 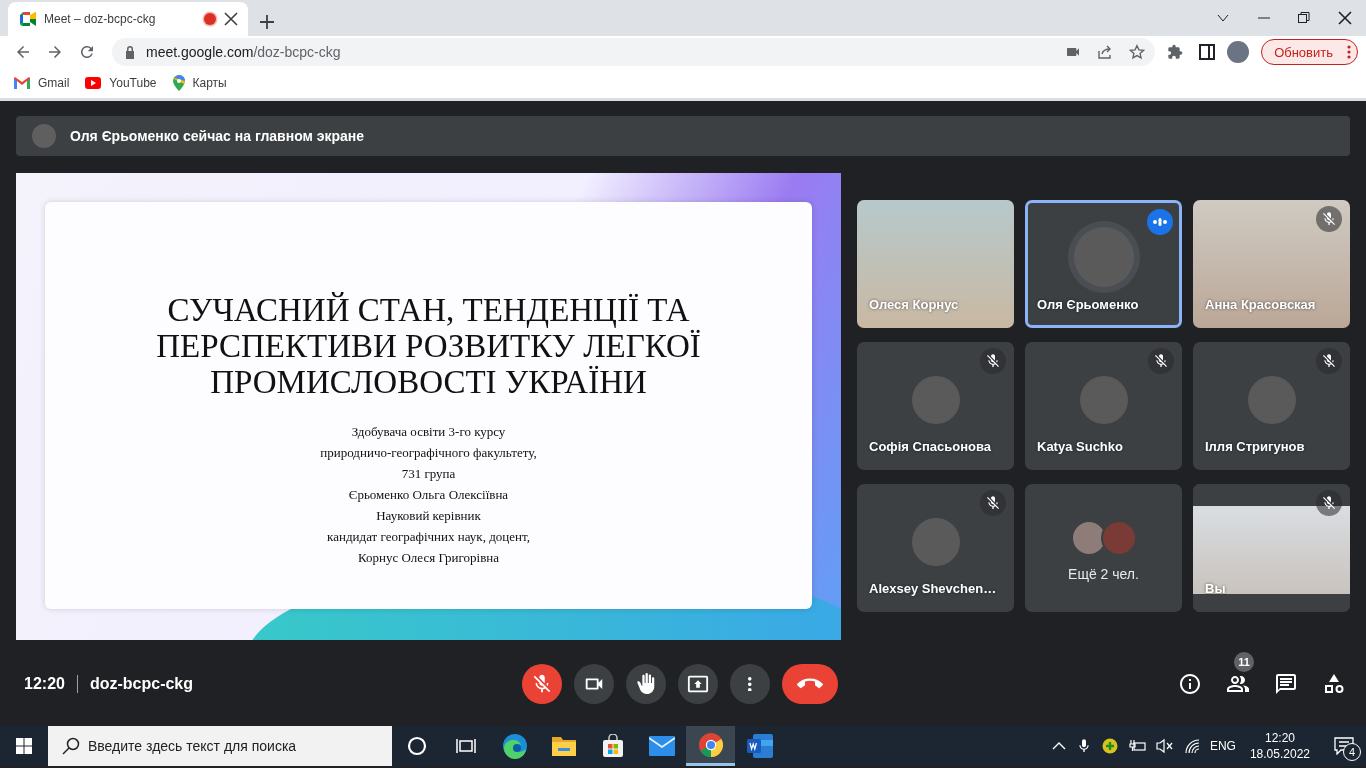 I want to click on raise-hand-button, so click(x=646, y=684).